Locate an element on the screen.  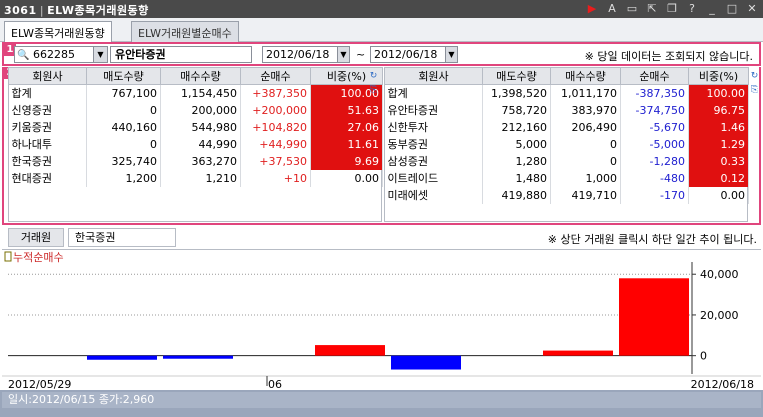
pin-icon: ⇱ is located at coordinates (652, 8).